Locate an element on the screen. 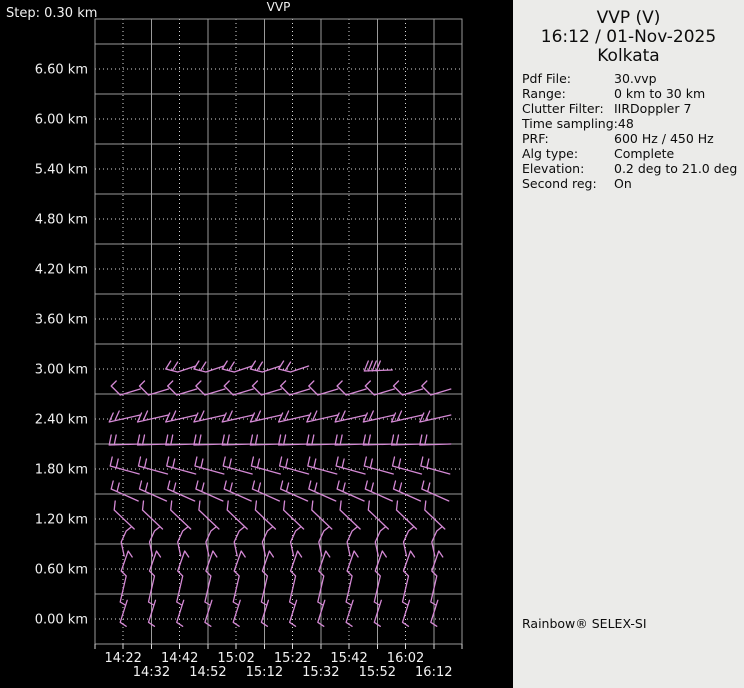  y-axis-label: 3.60 km is located at coordinates (61, 320).